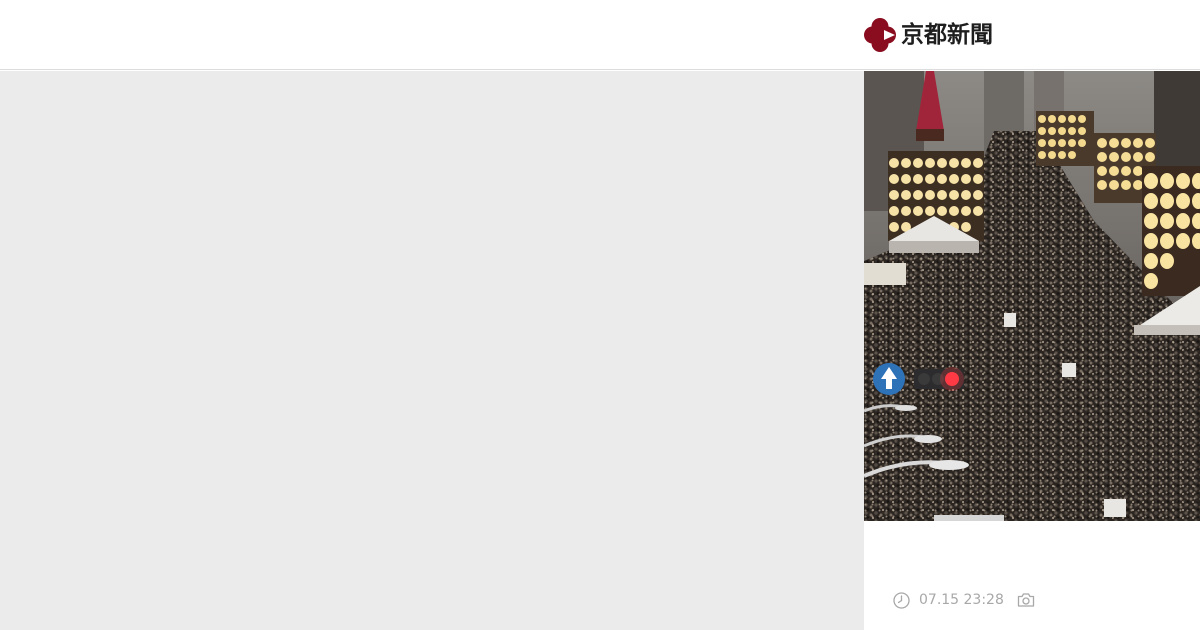  What do you see at coordinates (901, 600) in the screenshot?
I see `clock-icon` at bounding box center [901, 600].